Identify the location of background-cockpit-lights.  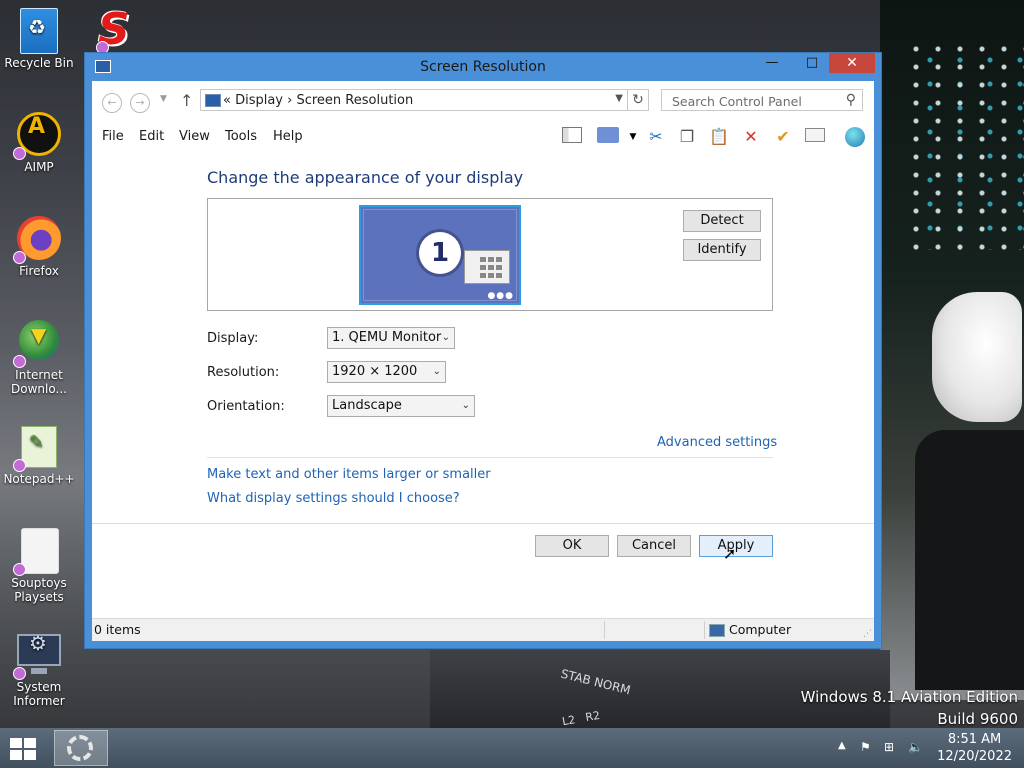
(964, 145).